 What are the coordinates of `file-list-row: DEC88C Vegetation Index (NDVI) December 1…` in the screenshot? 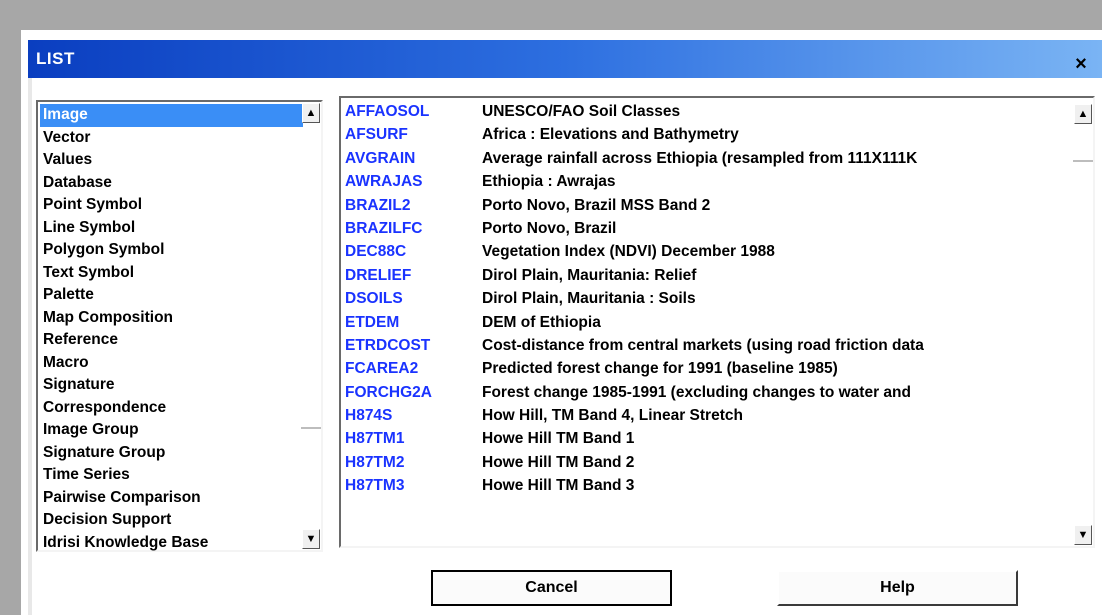 It's located at (703, 251).